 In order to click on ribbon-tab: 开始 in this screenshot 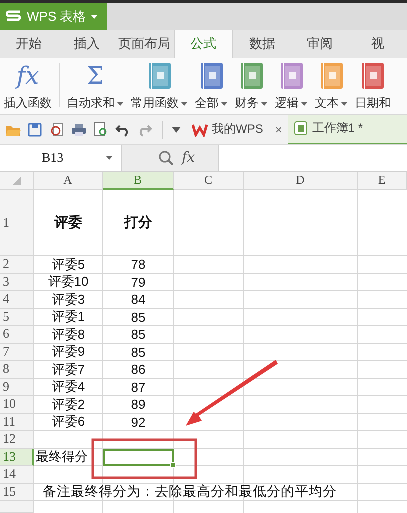, I will do `click(29, 44)`.